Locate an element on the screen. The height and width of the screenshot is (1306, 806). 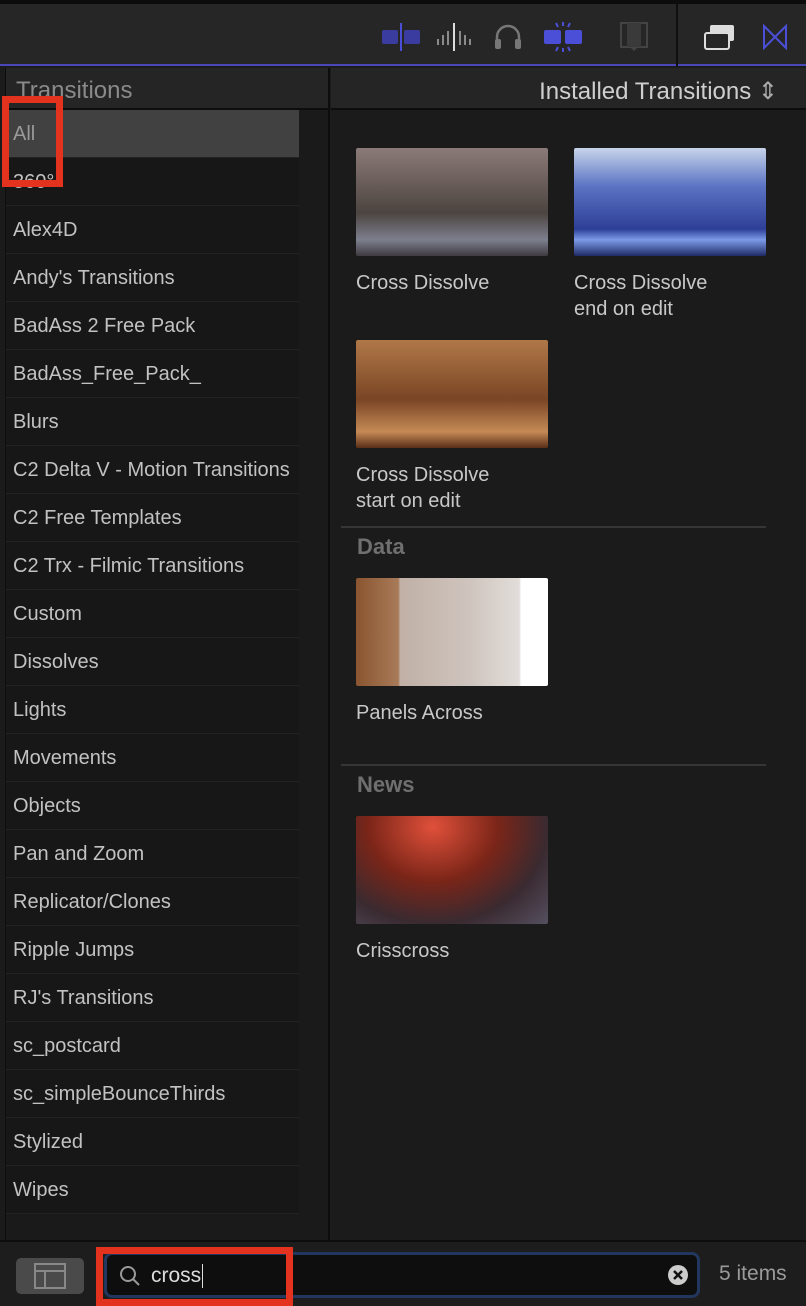
sidebar-item: Movements is located at coordinates (152, 758).